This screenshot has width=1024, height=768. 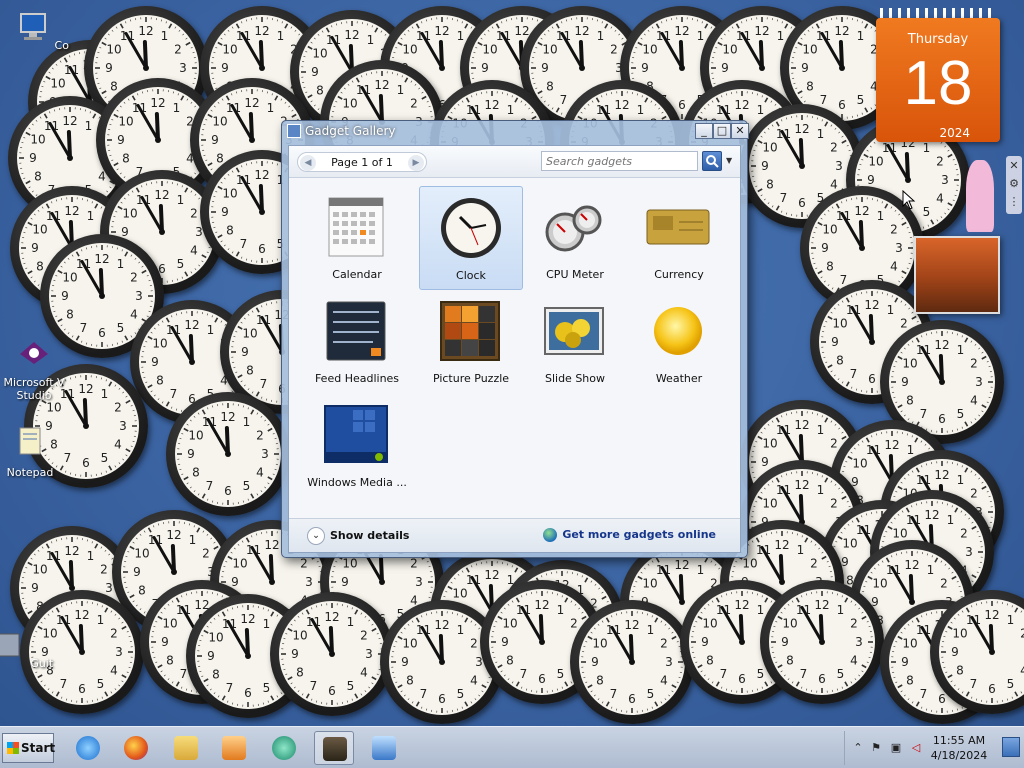 What do you see at coordinates (1011, 747) in the screenshot?
I see `show-desktop-button` at bounding box center [1011, 747].